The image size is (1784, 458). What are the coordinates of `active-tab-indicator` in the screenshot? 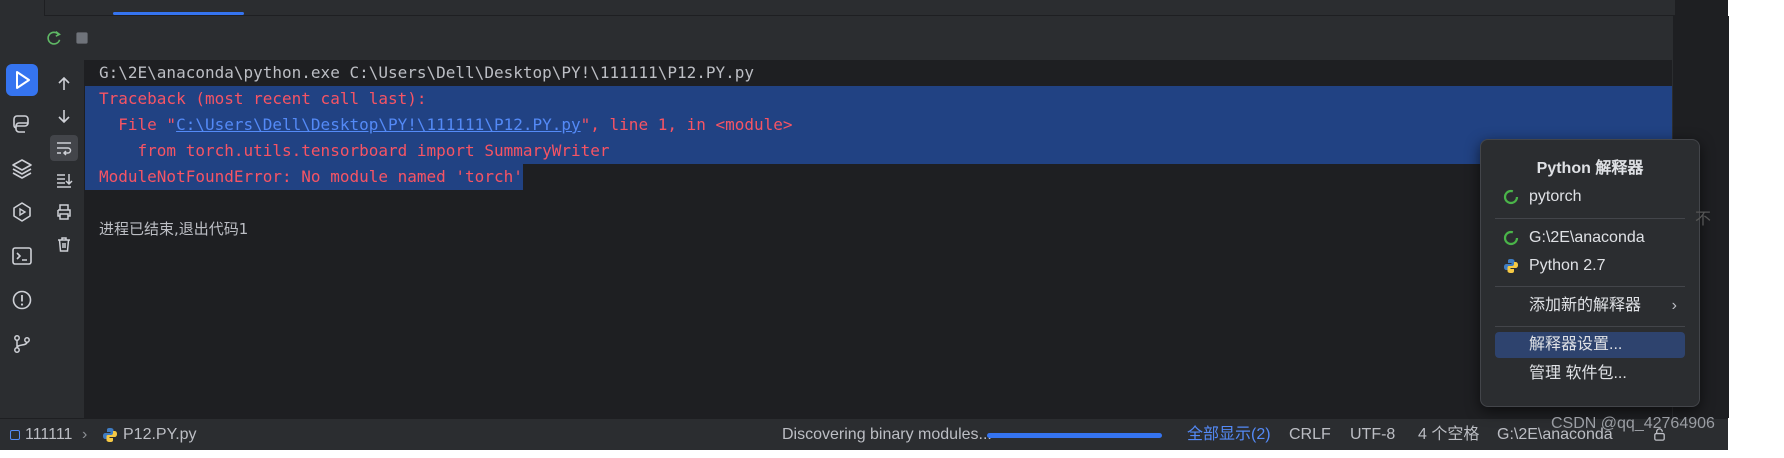 It's located at (178, 13).